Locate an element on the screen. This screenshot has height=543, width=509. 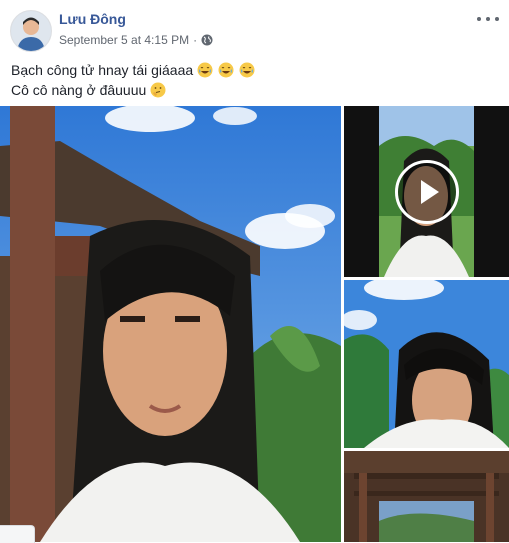
post-timestamp: September 5 at 4:15 PM is located at coordinates (124, 40).